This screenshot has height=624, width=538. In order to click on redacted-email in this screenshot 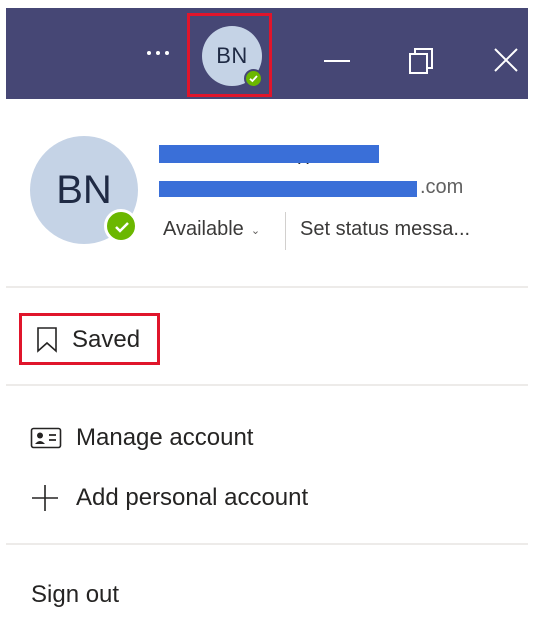, I will do `click(288, 189)`.